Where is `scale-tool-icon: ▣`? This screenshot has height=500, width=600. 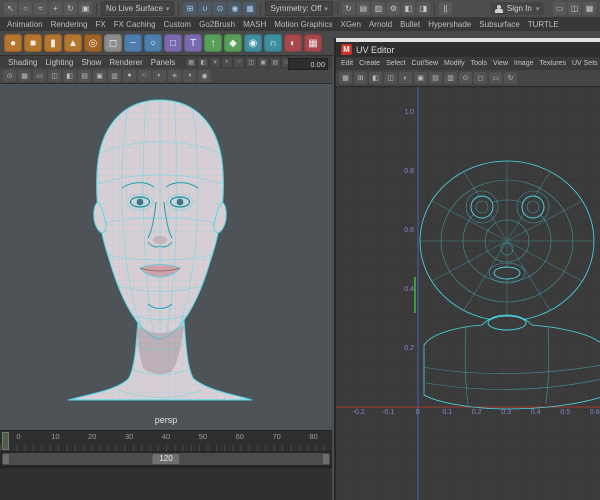 scale-tool-icon: ▣ is located at coordinates (85, 8).